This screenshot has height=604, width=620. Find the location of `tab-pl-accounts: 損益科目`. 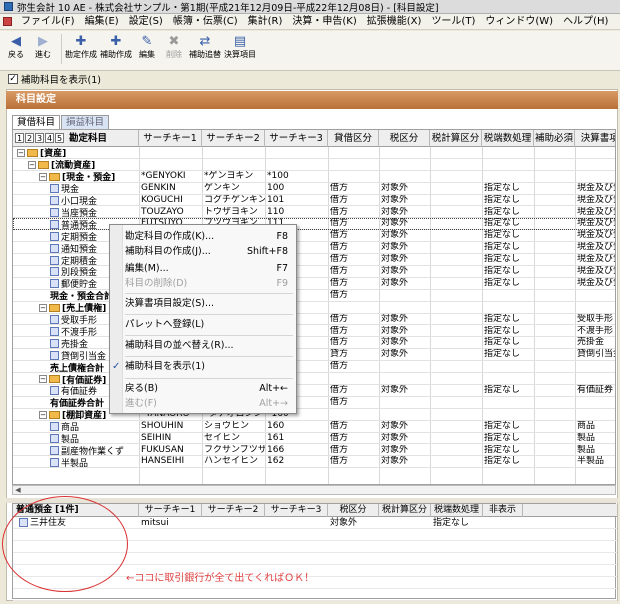

tab-pl-accounts: 損益科目 is located at coordinates (85, 122).